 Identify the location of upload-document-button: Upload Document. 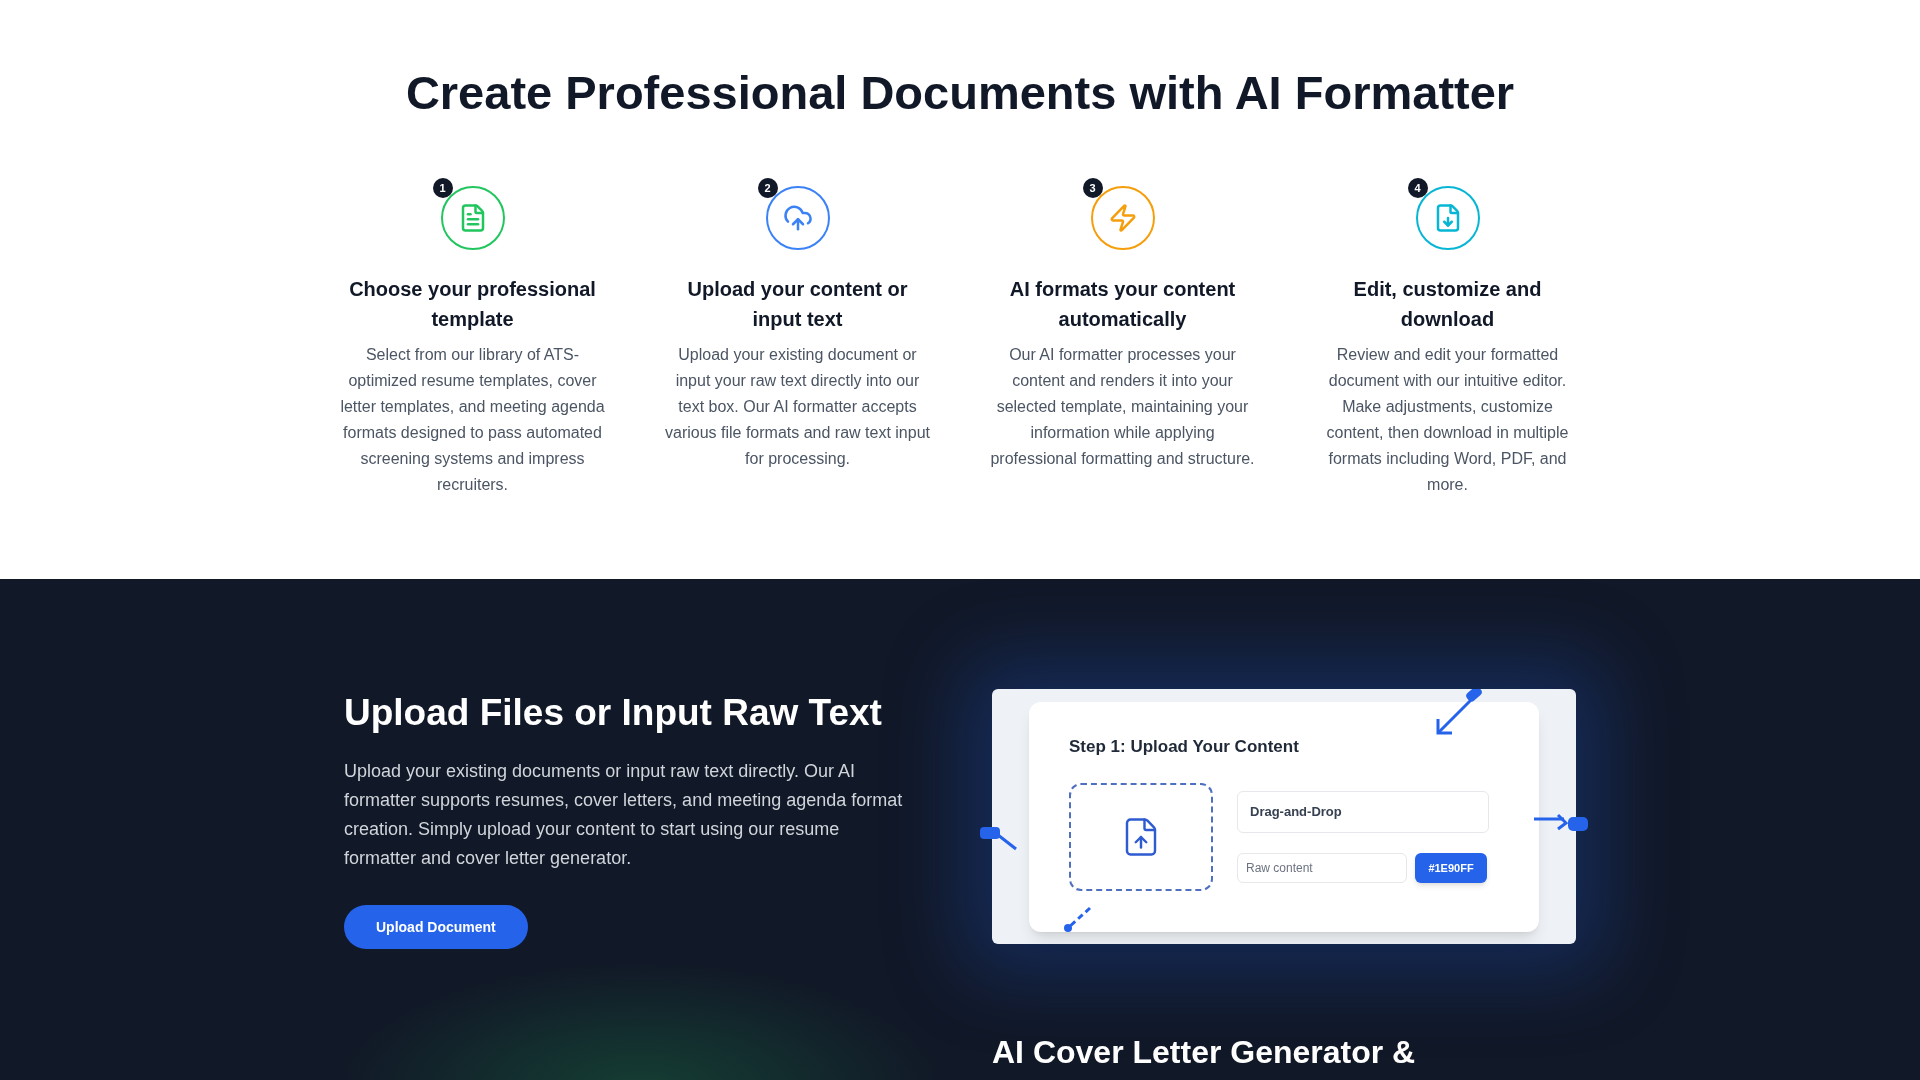
(436, 927).